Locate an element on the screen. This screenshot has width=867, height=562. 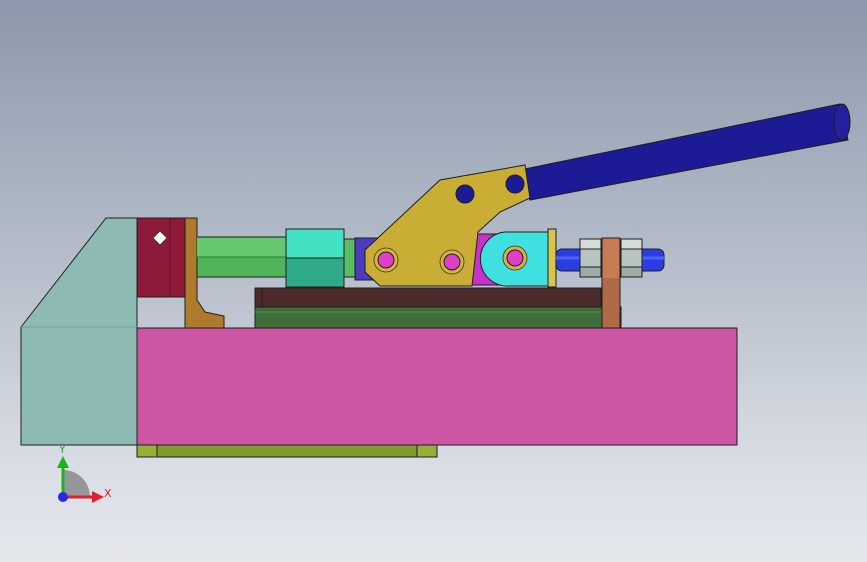
axis-triad: Y X is located at coordinates (84, 473).